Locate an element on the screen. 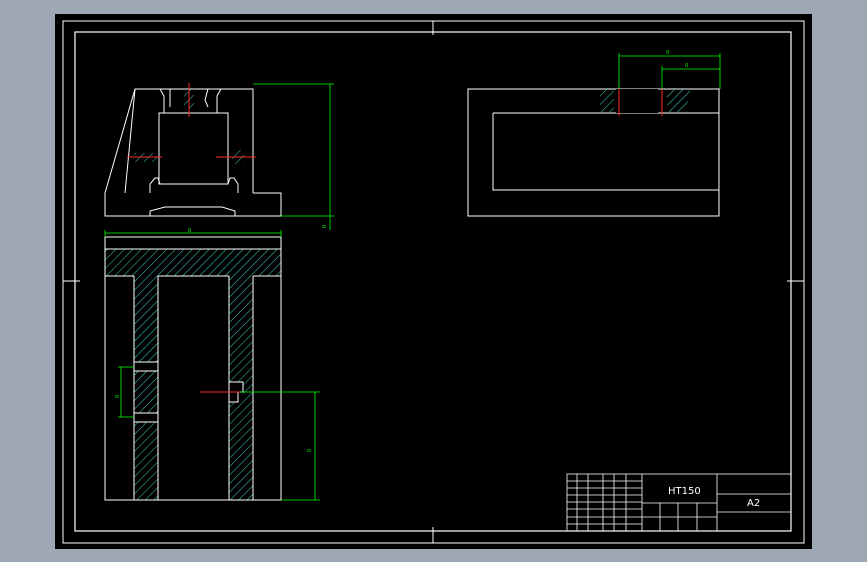 Image resolution: width=867 pixels, height=562 pixels. hole-spacing-dim-text: 0 is located at coordinates (686, 66).